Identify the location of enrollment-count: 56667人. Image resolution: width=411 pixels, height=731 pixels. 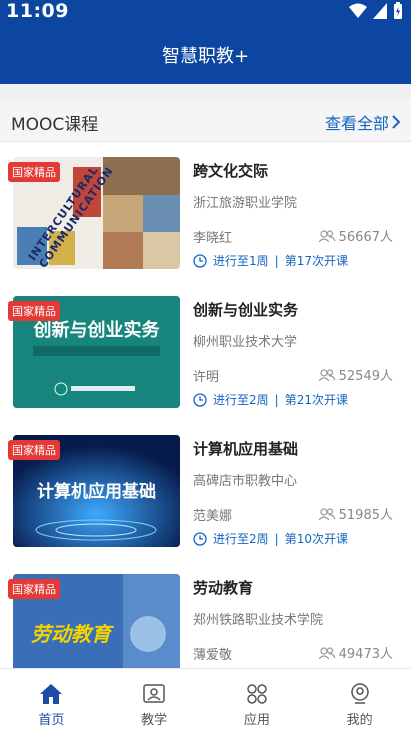
(355, 235).